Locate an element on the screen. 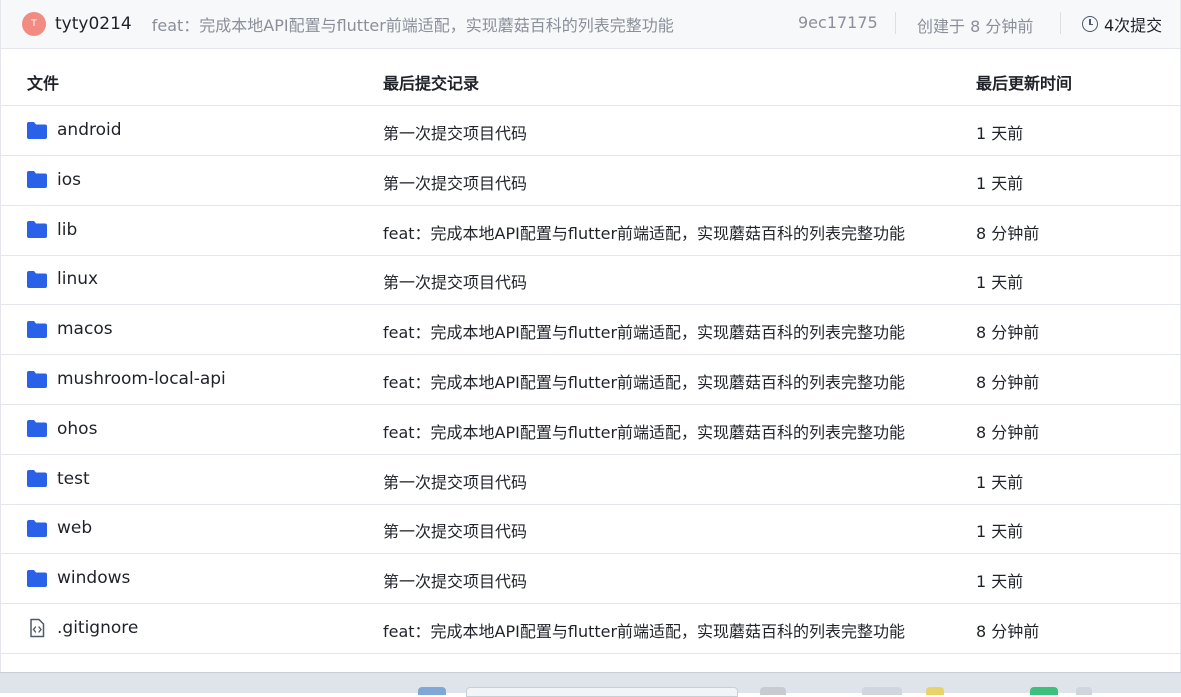 The height and width of the screenshot is (697, 1181). file-name-cell: web is located at coordinates (59, 528).